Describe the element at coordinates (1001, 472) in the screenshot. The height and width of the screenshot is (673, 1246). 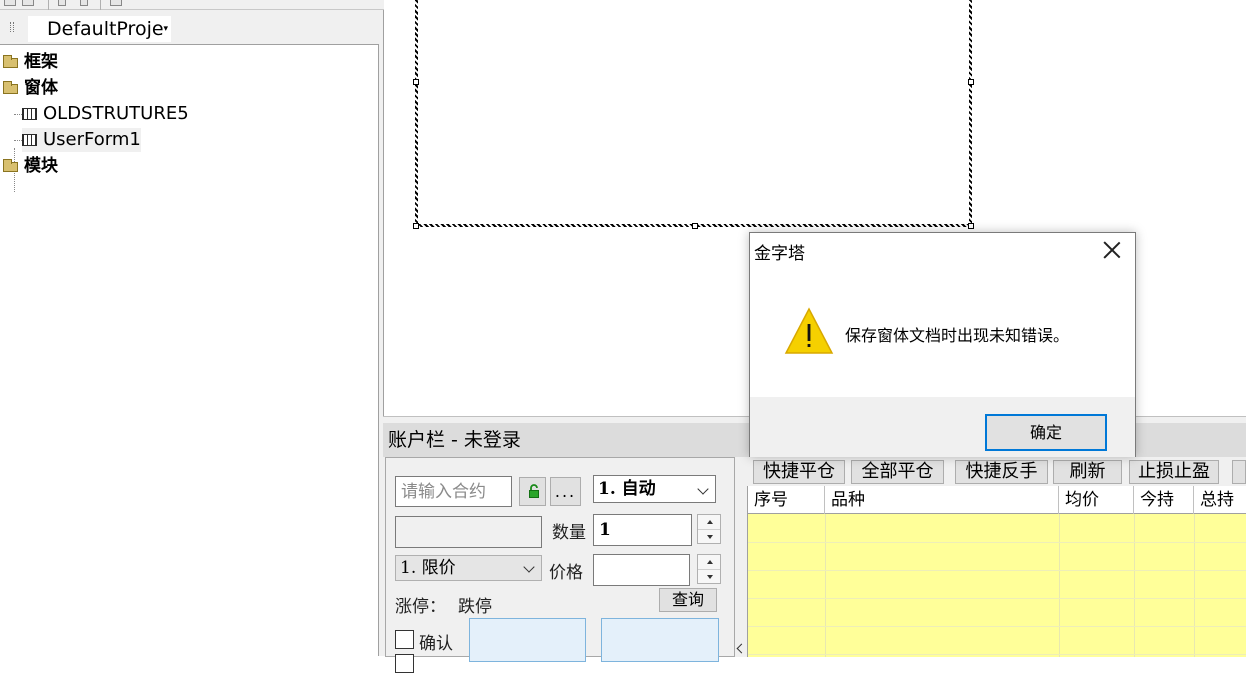
I see `quick-reverse-button: 快捷反手` at that location.